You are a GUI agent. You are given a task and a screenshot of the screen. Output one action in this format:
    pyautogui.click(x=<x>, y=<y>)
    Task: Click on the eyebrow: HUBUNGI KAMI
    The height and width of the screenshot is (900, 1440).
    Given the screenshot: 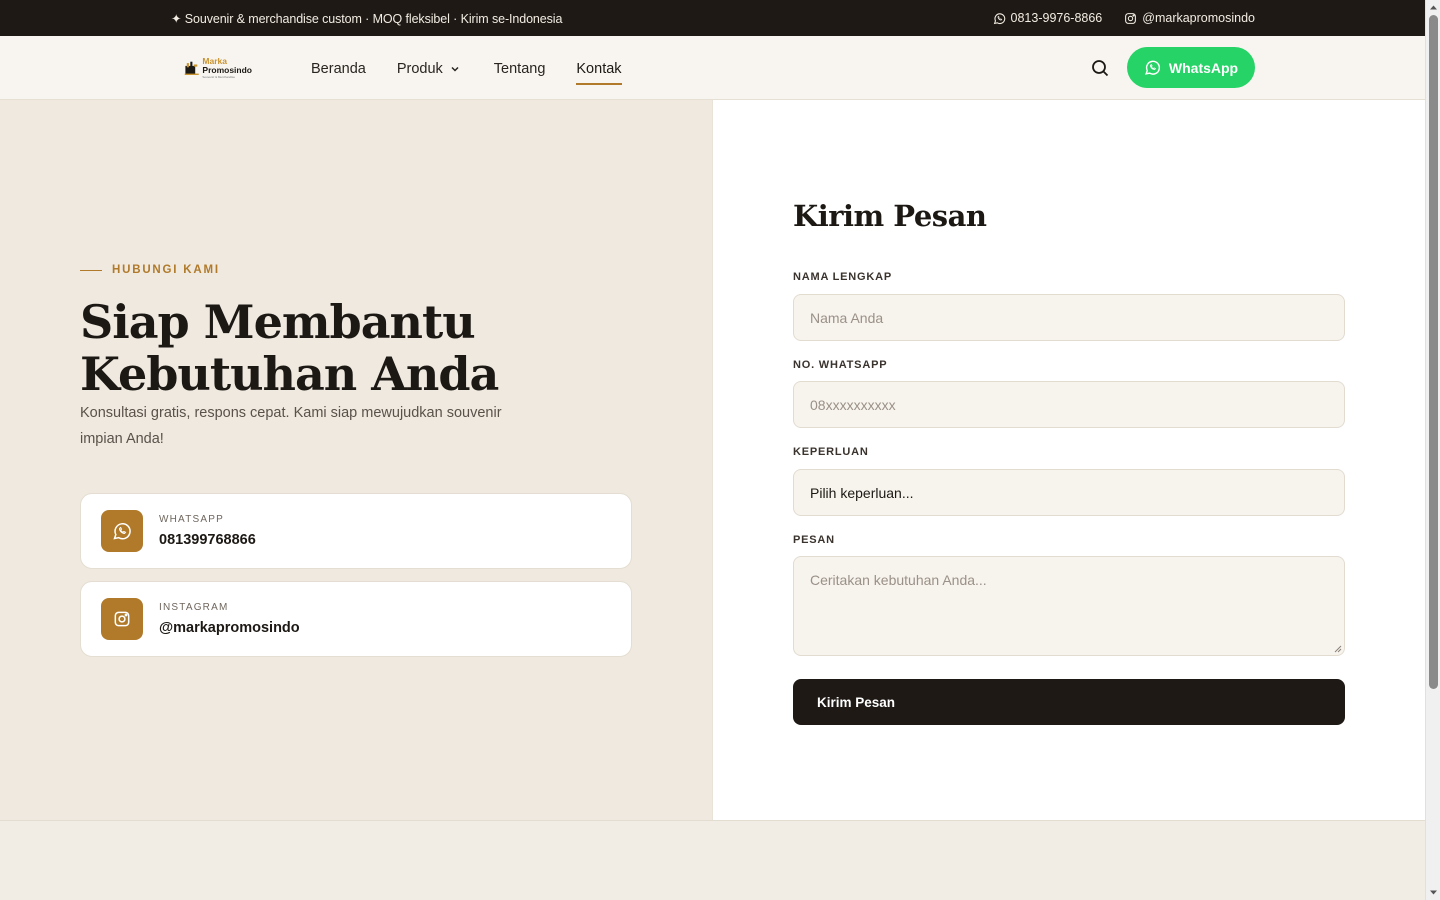 What is the action you would take?
    pyautogui.click(x=150, y=270)
    